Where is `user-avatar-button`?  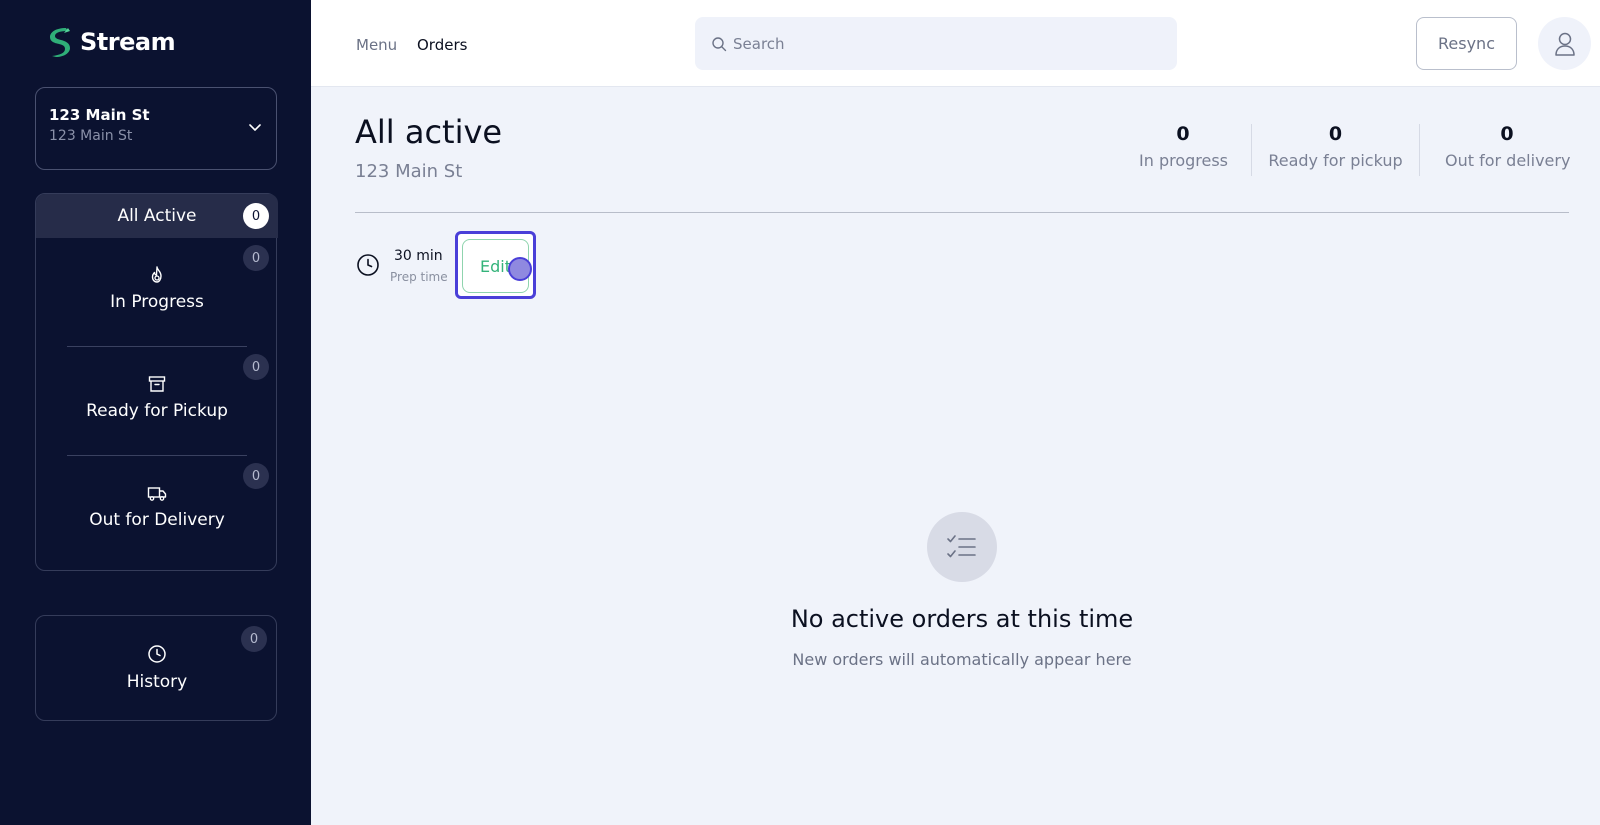
user-avatar-button is located at coordinates (1564, 43).